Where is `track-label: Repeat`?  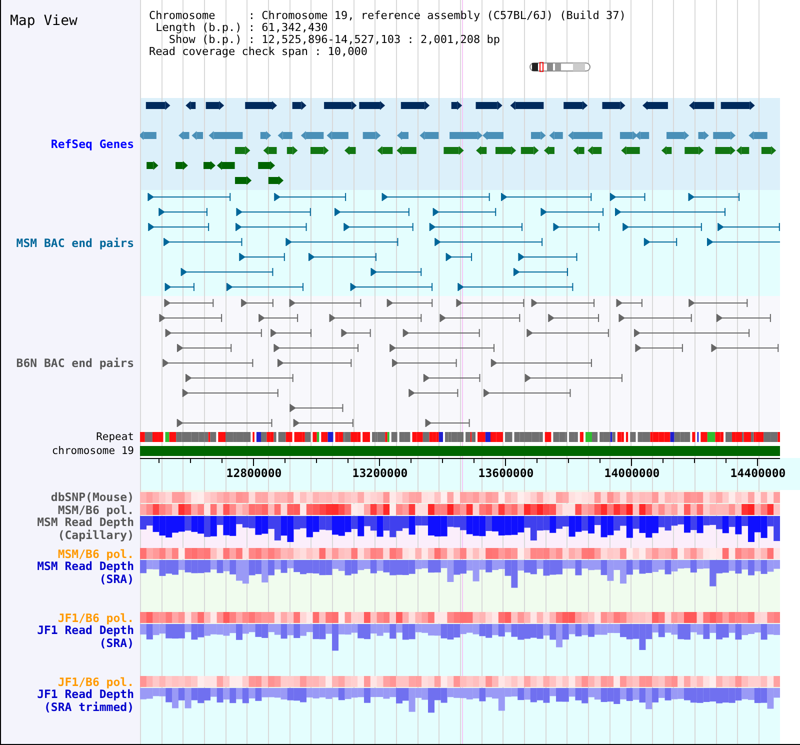
track-label: Repeat is located at coordinates (115, 437).